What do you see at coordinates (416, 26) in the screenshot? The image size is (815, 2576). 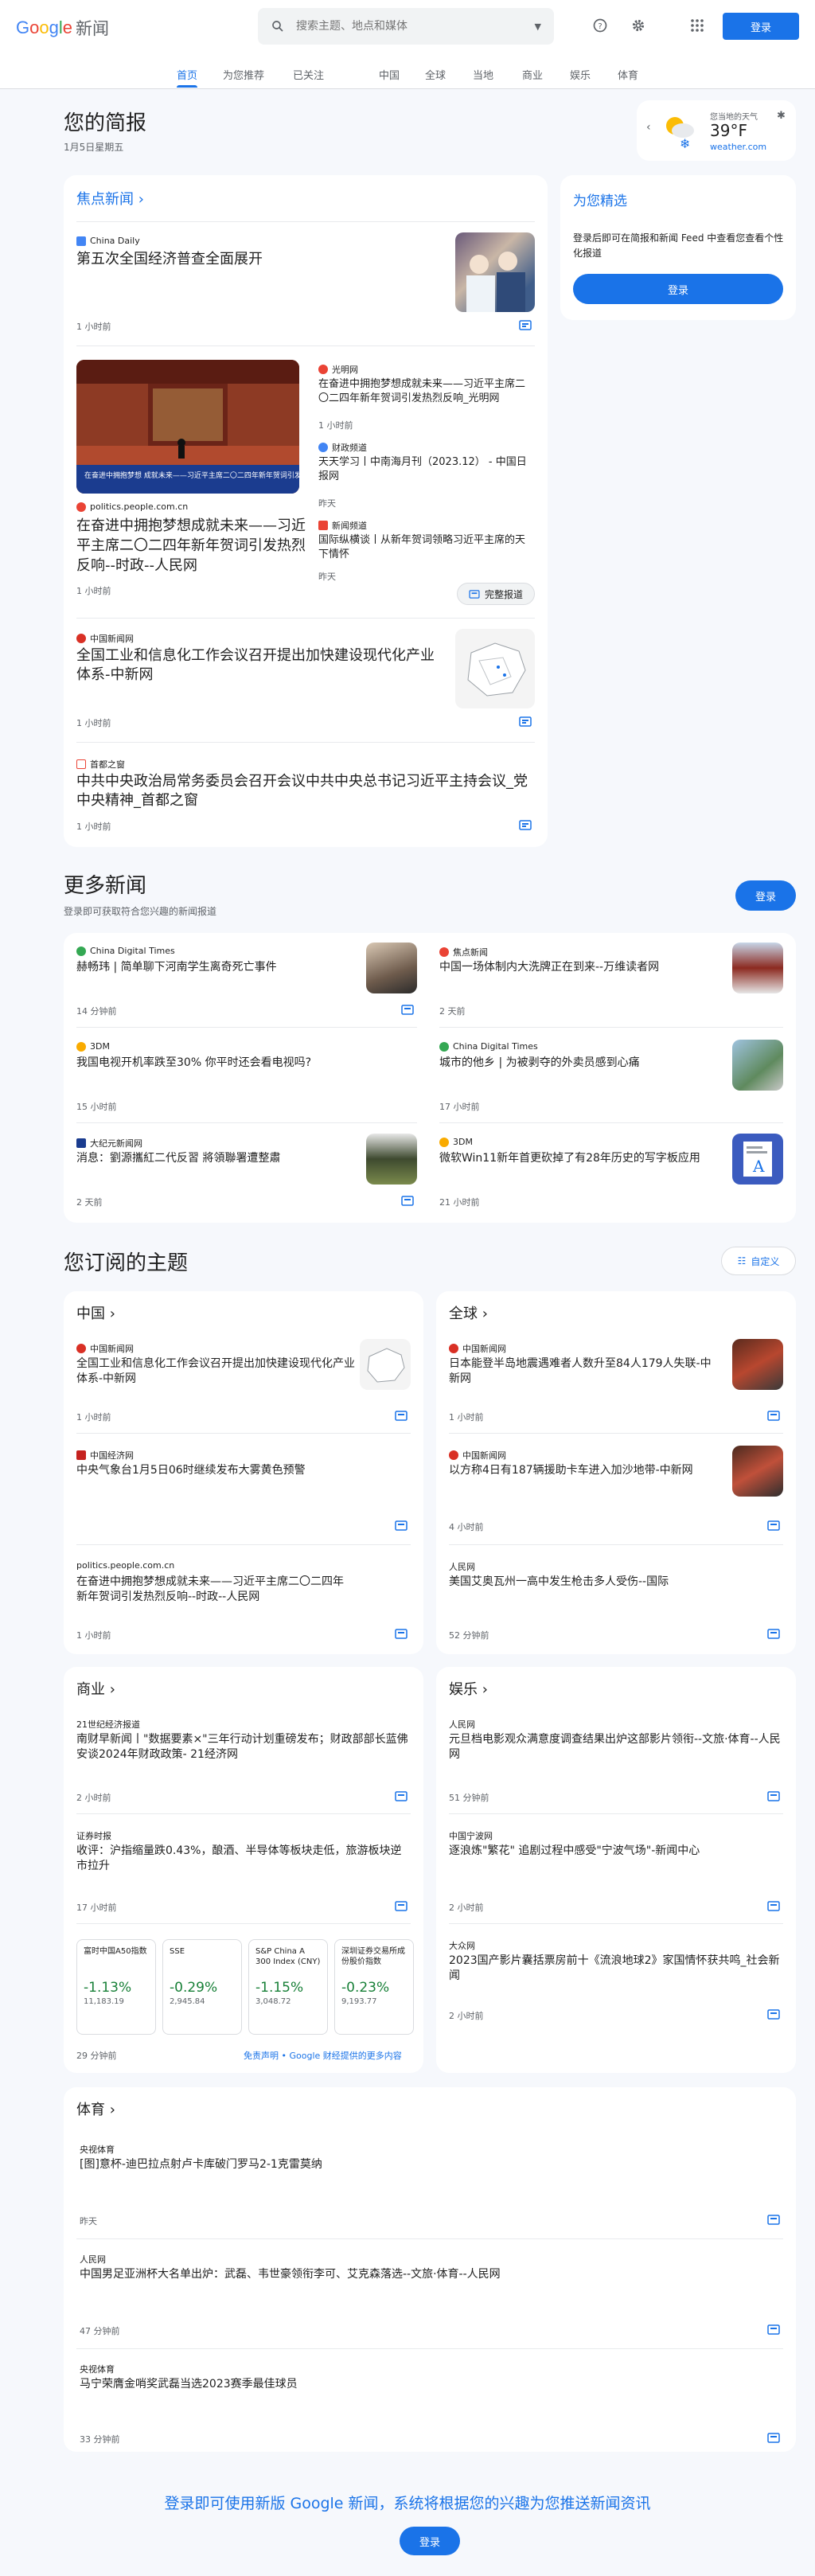 I see `search-input` at bounding box center [416, 26].